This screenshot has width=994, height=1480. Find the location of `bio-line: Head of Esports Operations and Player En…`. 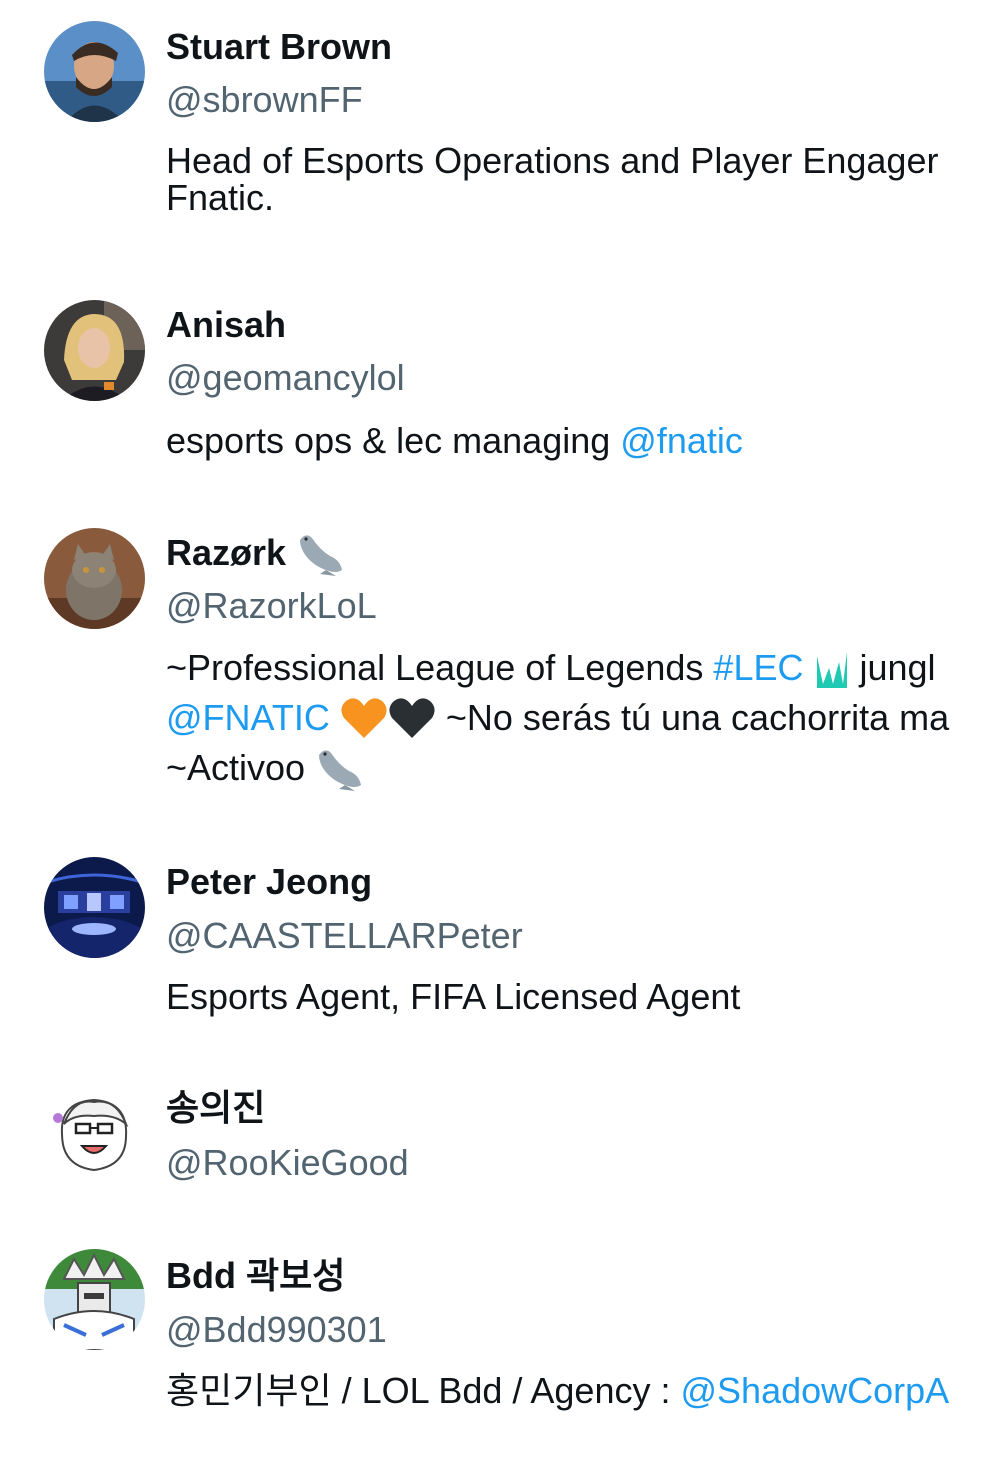

bio-line: Head of Esports Operations and Player En… is located at coordinates (552, 160).